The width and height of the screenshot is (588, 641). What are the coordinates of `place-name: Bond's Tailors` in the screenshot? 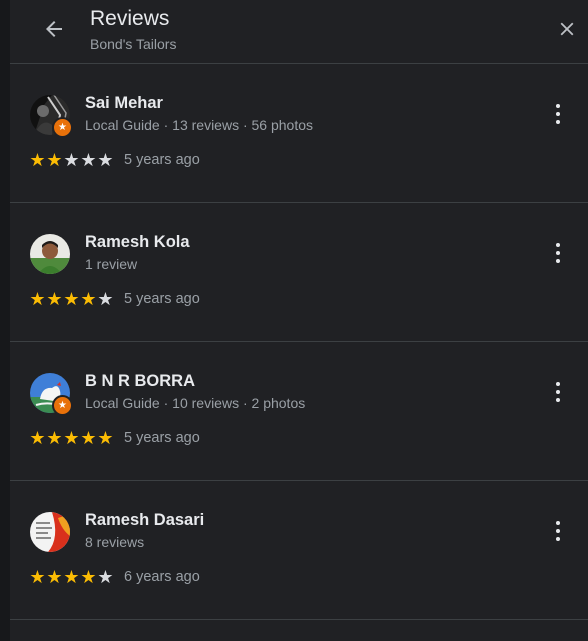 It's located at (133, 44).